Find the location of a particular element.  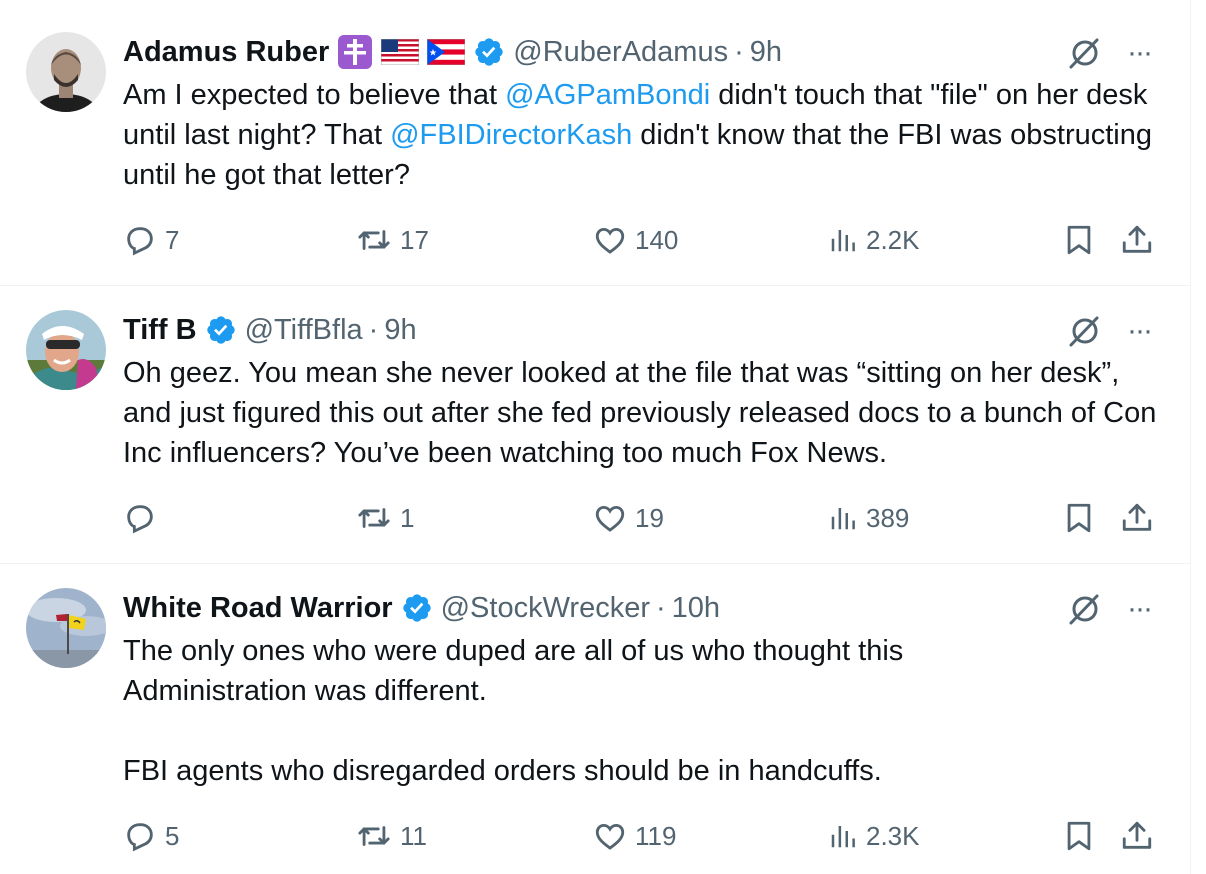

action-bar: 5 11 119 2.3K is located at coordinates (643, 836).